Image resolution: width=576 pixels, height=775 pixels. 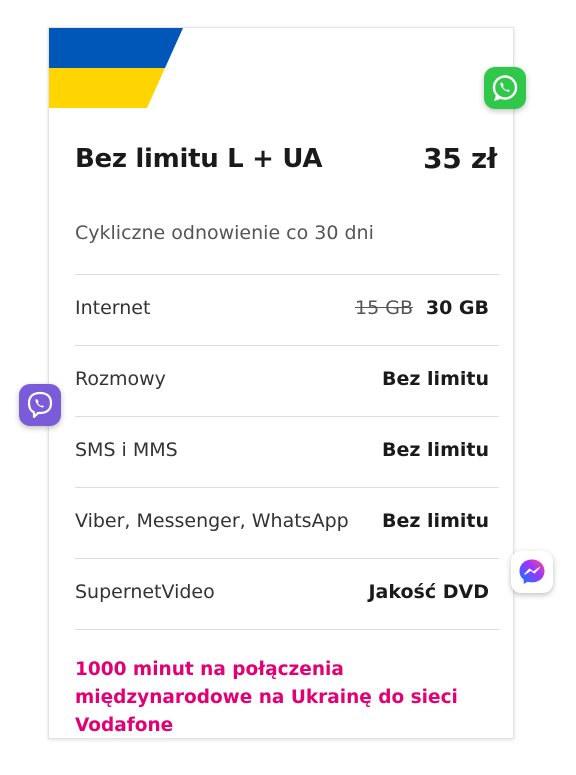 What do you see at coordinates (145, 592) in the screenshot?
I see `feature-label: SupernetVideo` at bounding box center [145, 592].